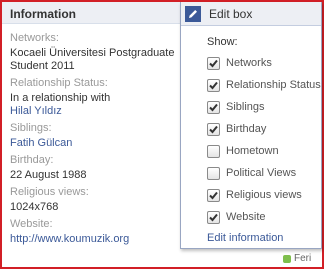 The image size is (324, 269). I want to click on field-religious-views: Religious views: 1024x768, so click(101, 200).